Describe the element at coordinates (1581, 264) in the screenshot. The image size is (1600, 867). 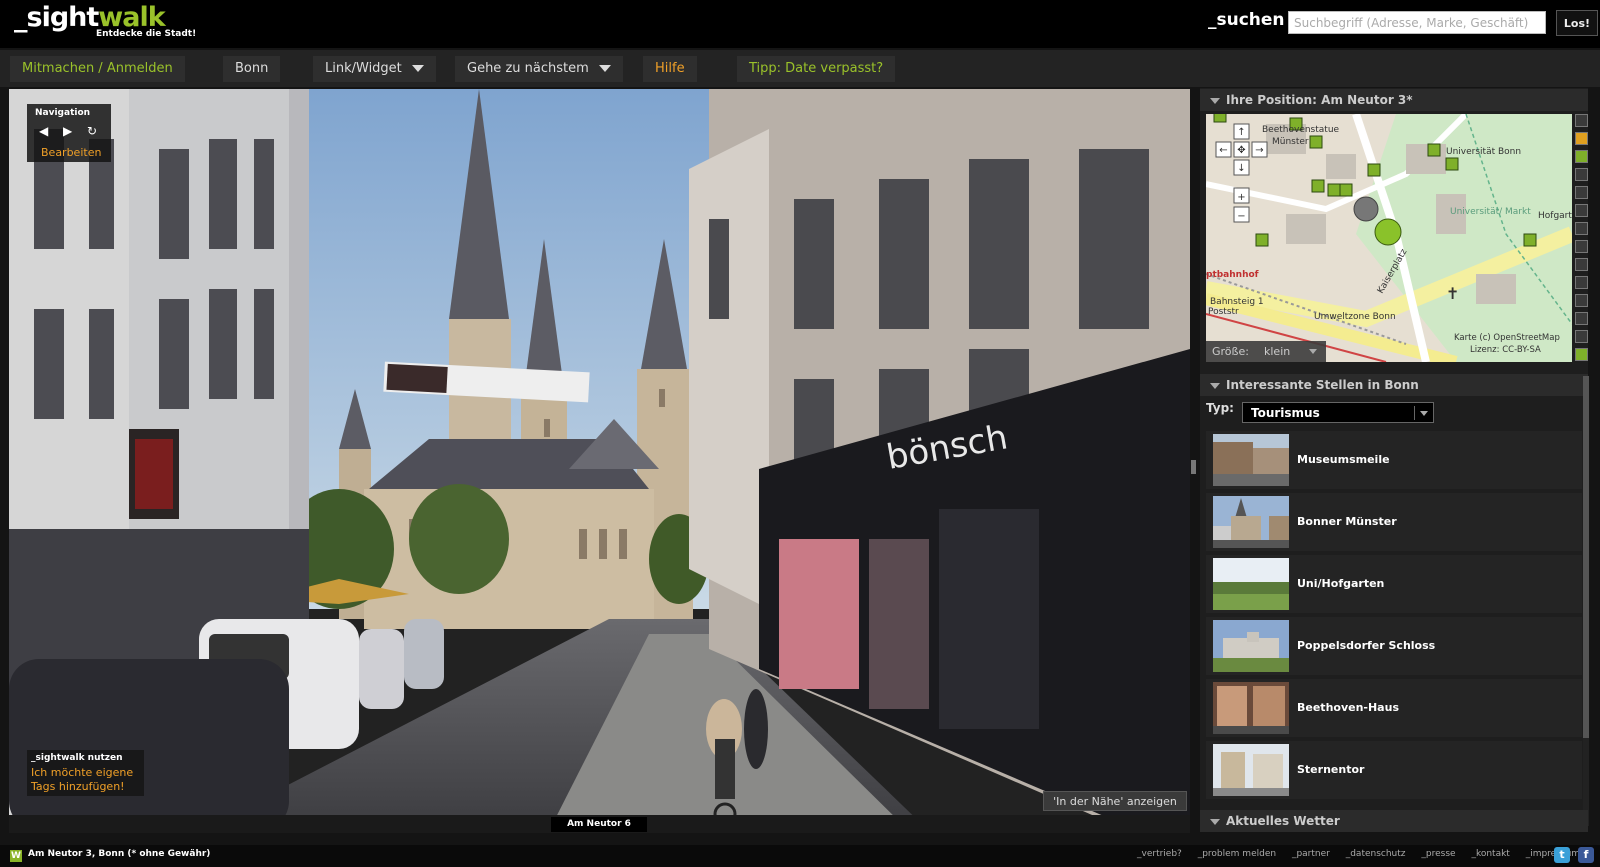
I see `building-icon` at that location.